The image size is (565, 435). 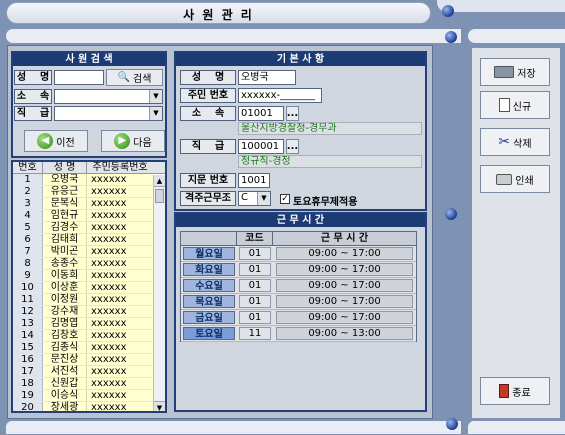 What do you see at coordinates (65, 335) in the screenshot?
I see `row-name: 김창호` at bounding box center [65, 335].